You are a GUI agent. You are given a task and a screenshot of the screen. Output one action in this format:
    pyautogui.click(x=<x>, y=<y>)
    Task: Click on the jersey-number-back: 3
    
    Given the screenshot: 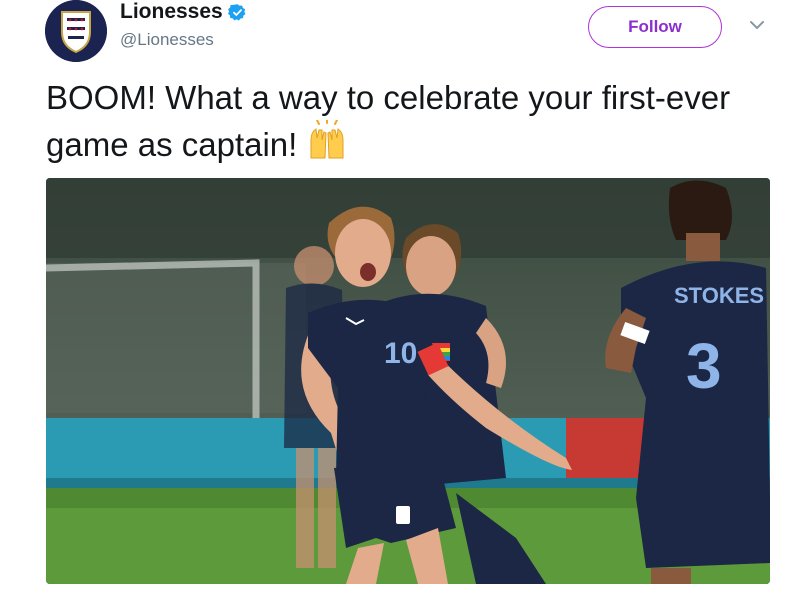 What is the action you would take?
    pyautogui.click(x=704, y=366)
    